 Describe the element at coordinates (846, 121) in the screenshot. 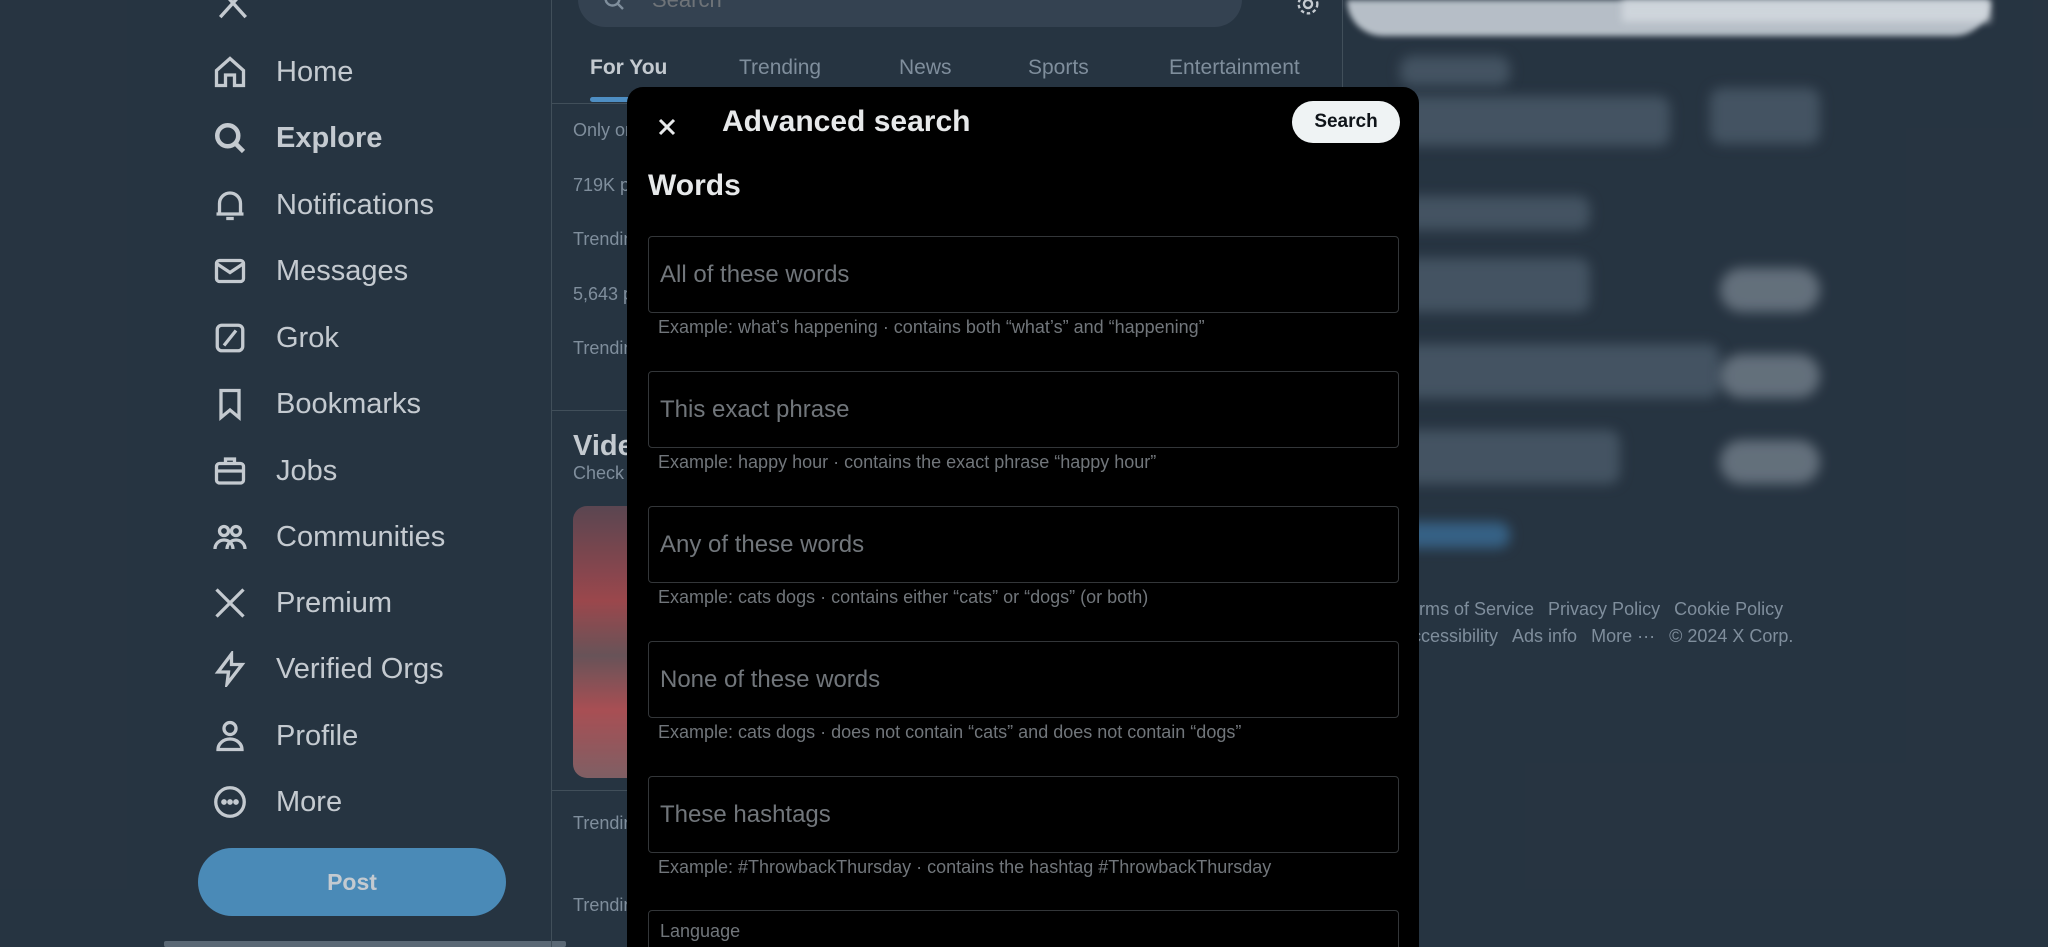

I see `dialog-title: Advanced search` at that location.